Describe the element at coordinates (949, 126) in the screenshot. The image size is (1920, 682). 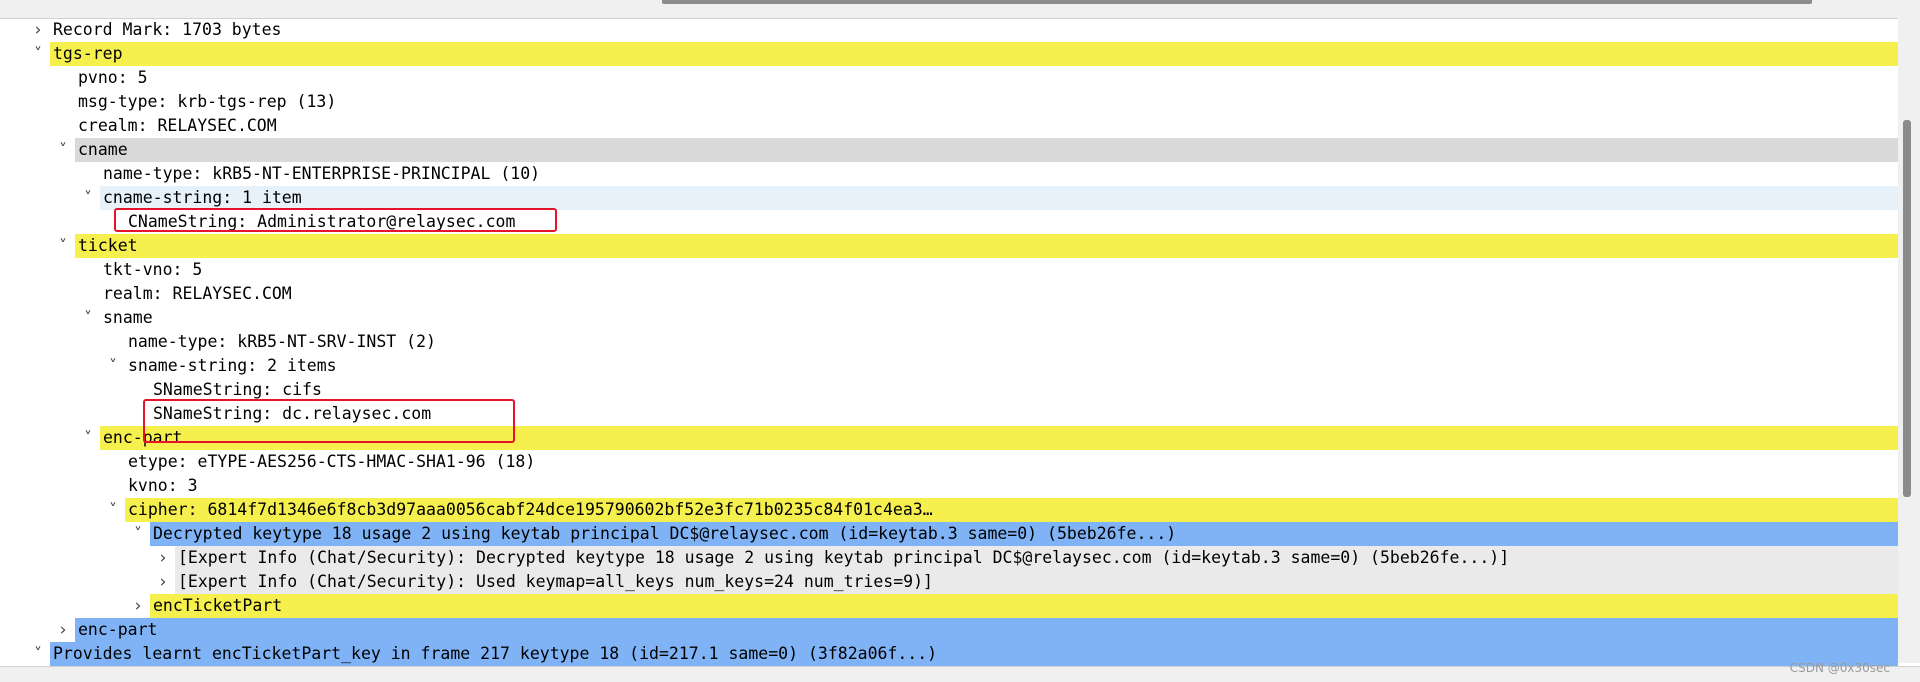
I see `tree-row: crealm: RELAYSEC.COM` at that location.